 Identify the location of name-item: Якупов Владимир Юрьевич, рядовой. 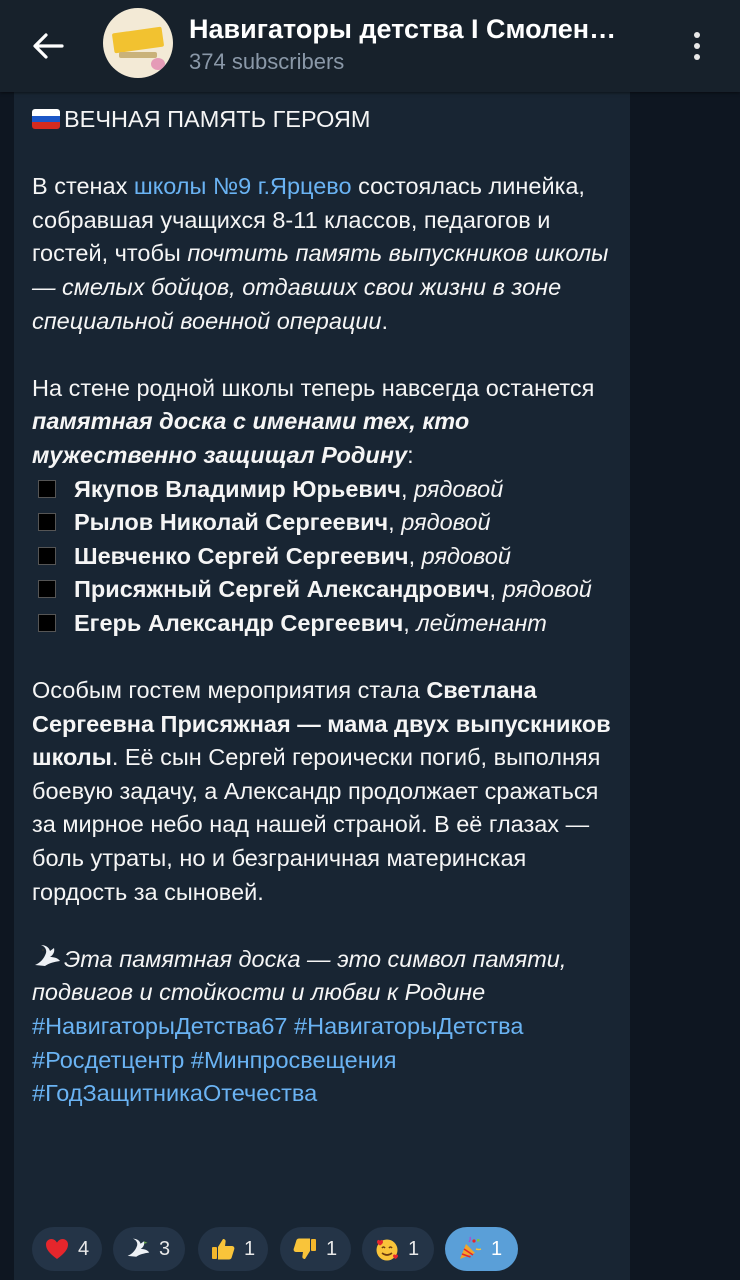
(322, 490).